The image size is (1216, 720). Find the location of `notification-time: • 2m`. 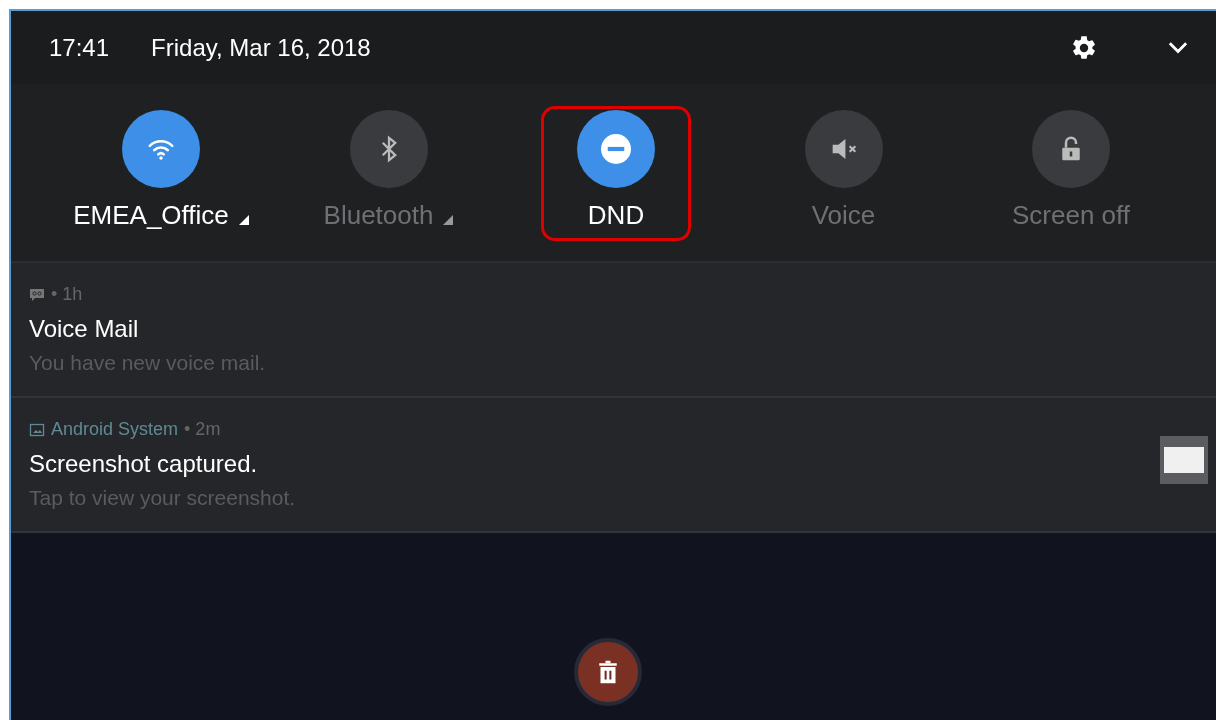

notification-time: • 2m is located at coordinates (202, 429).